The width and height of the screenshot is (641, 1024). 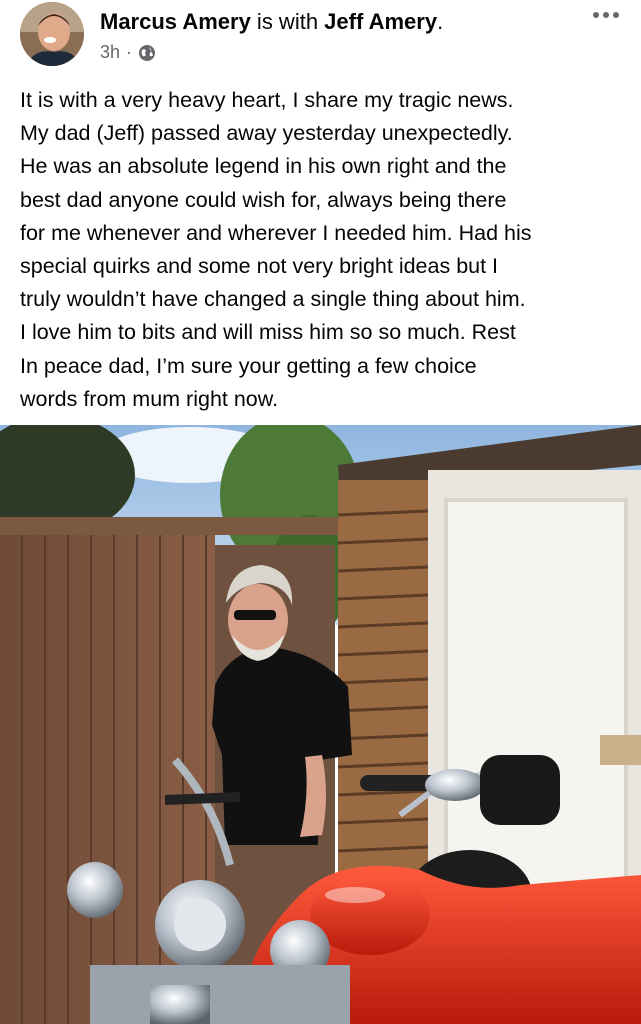 What do you see at coordinates (147, 53) in the screenshot?
I see `globe-icon` at bounding box center [147, 53].